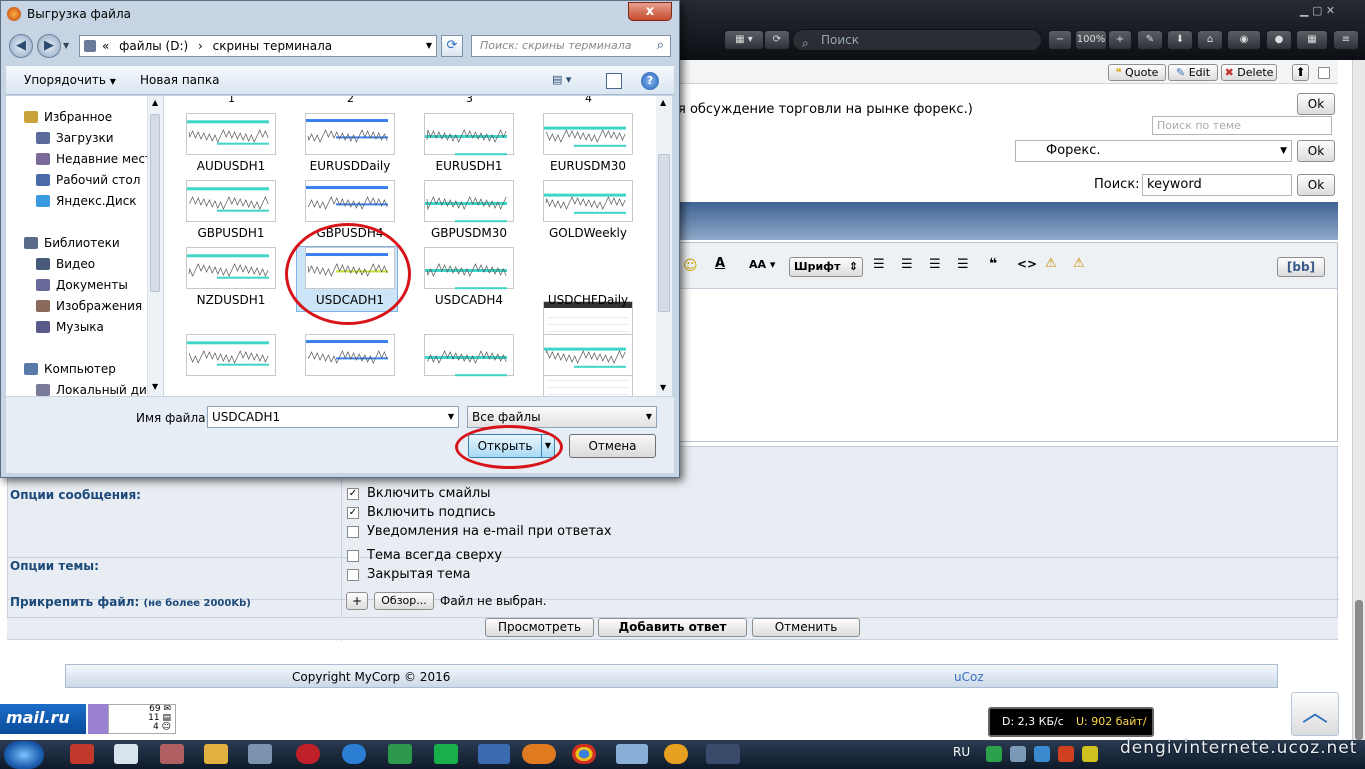 The image size is (1365, 769). I want to click on zoom-out-button: −, so click(1060, 40).